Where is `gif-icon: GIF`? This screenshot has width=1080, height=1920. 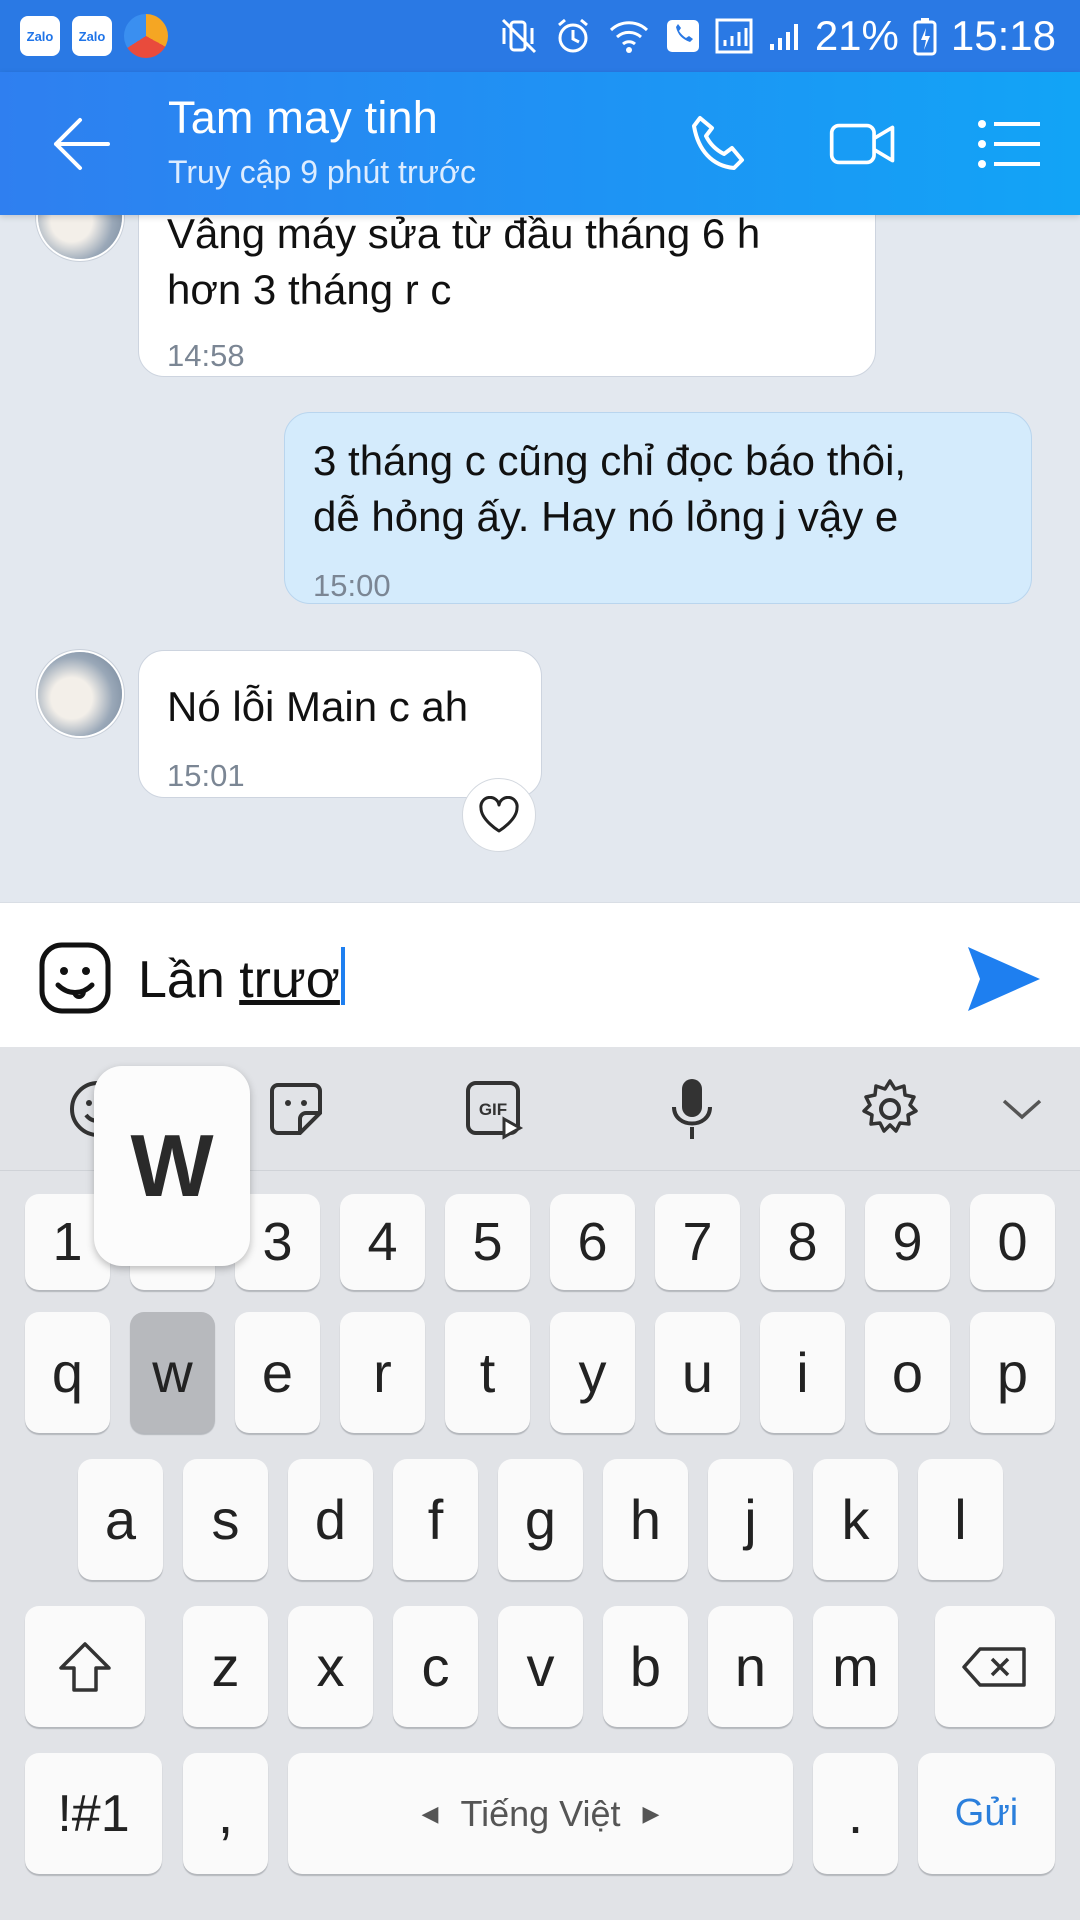 gif-icon: GIF is located at coordinates (494, 1109).